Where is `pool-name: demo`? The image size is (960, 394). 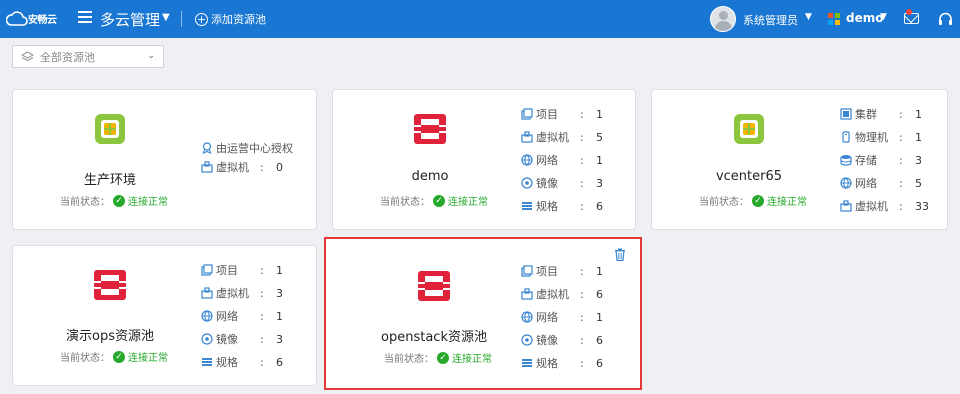 pool-name: demo is located at coordinates (430, 176).